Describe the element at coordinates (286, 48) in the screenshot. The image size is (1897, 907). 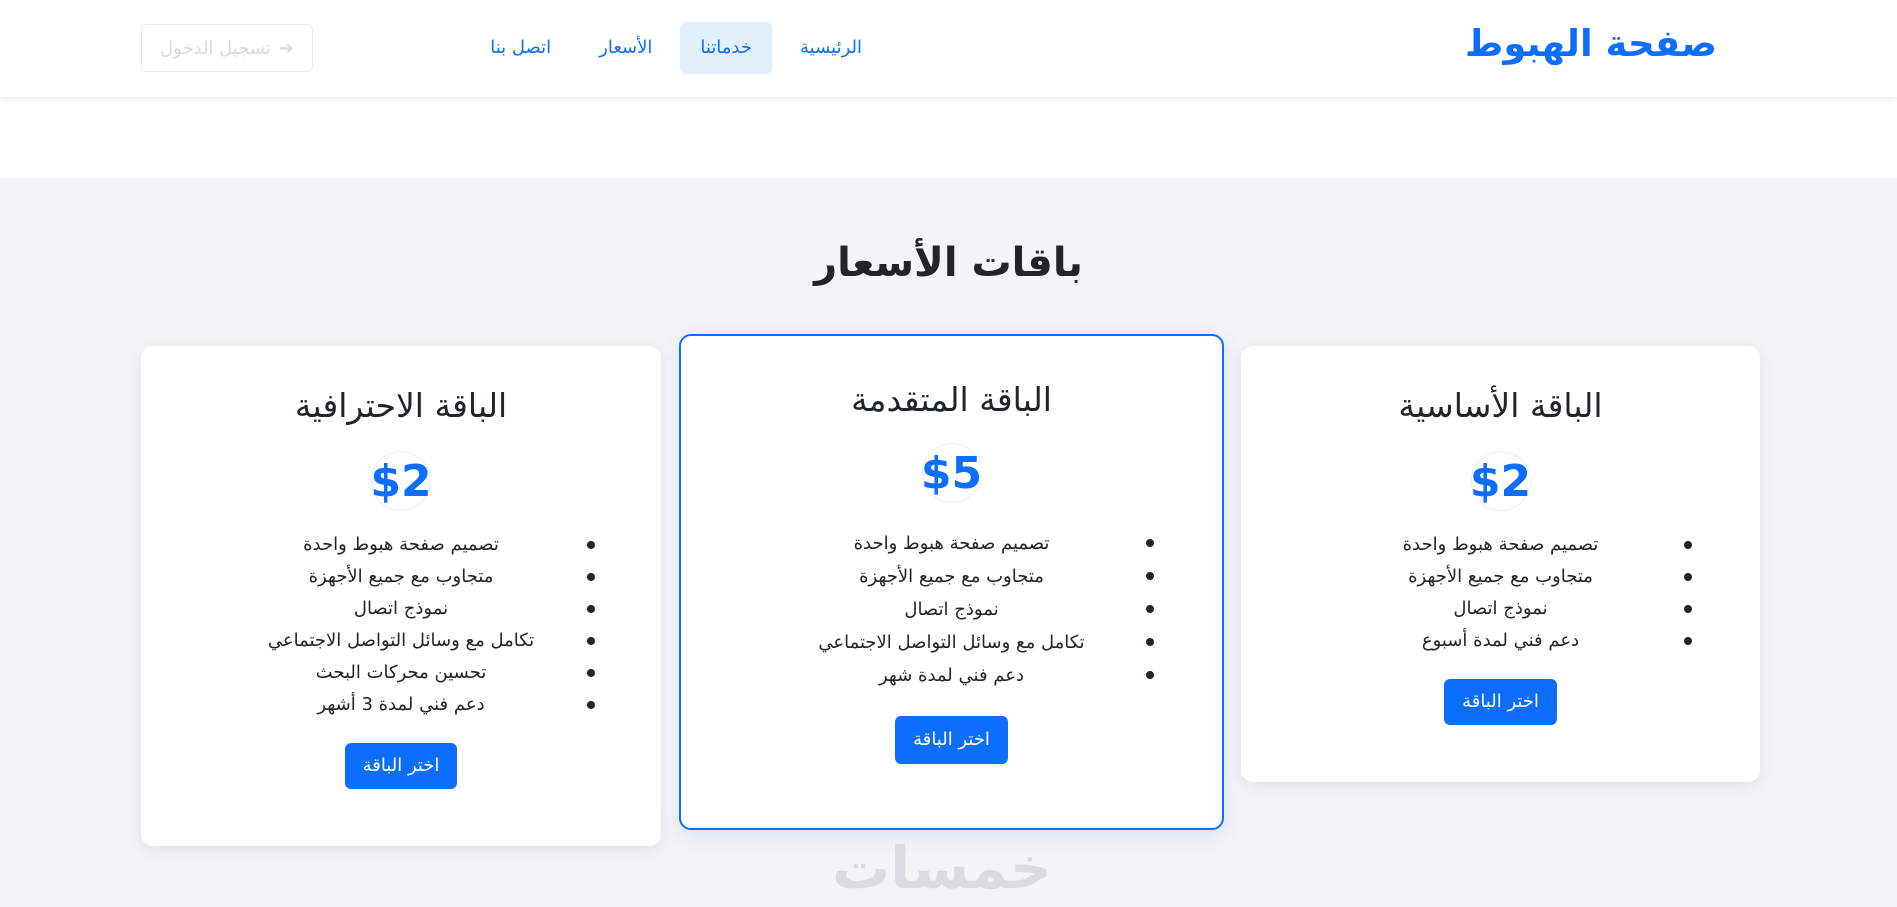
I see `sign-in-icon: ➜` at that location.